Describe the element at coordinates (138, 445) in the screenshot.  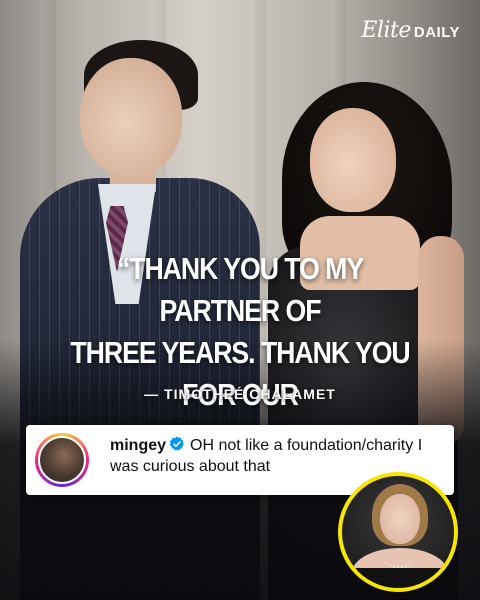
I see `comment-username: mingey` at that location.